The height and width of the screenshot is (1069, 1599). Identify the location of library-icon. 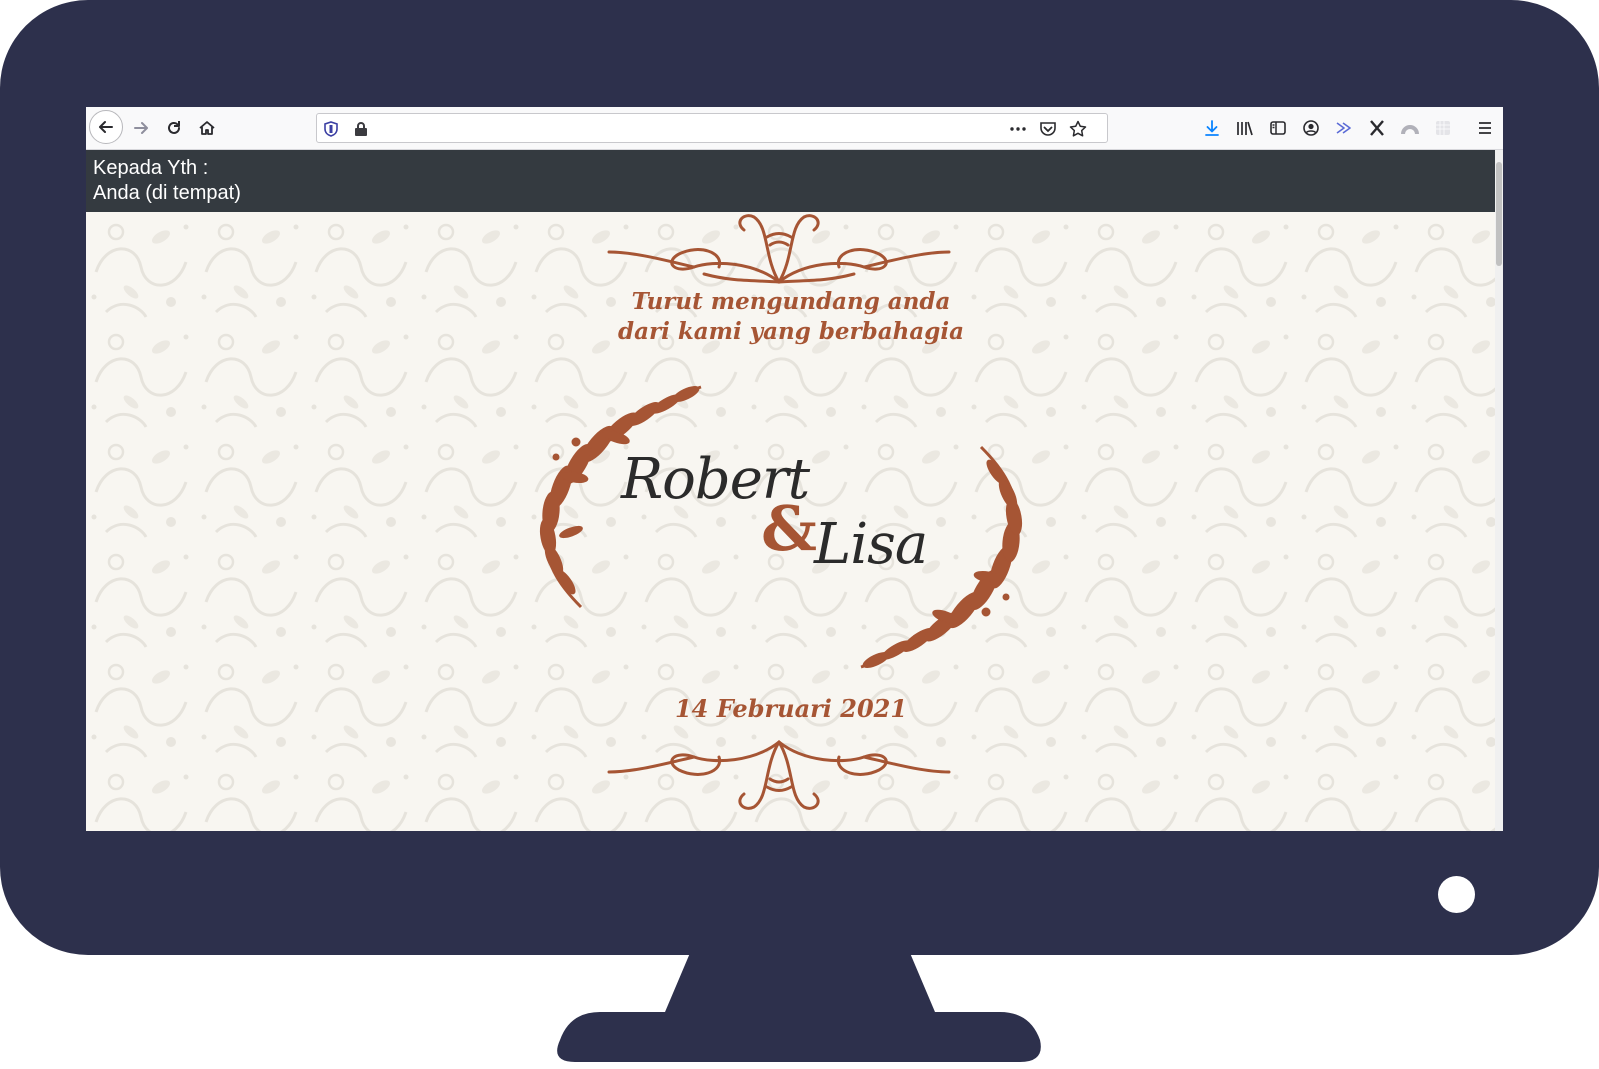
(1245, 128).